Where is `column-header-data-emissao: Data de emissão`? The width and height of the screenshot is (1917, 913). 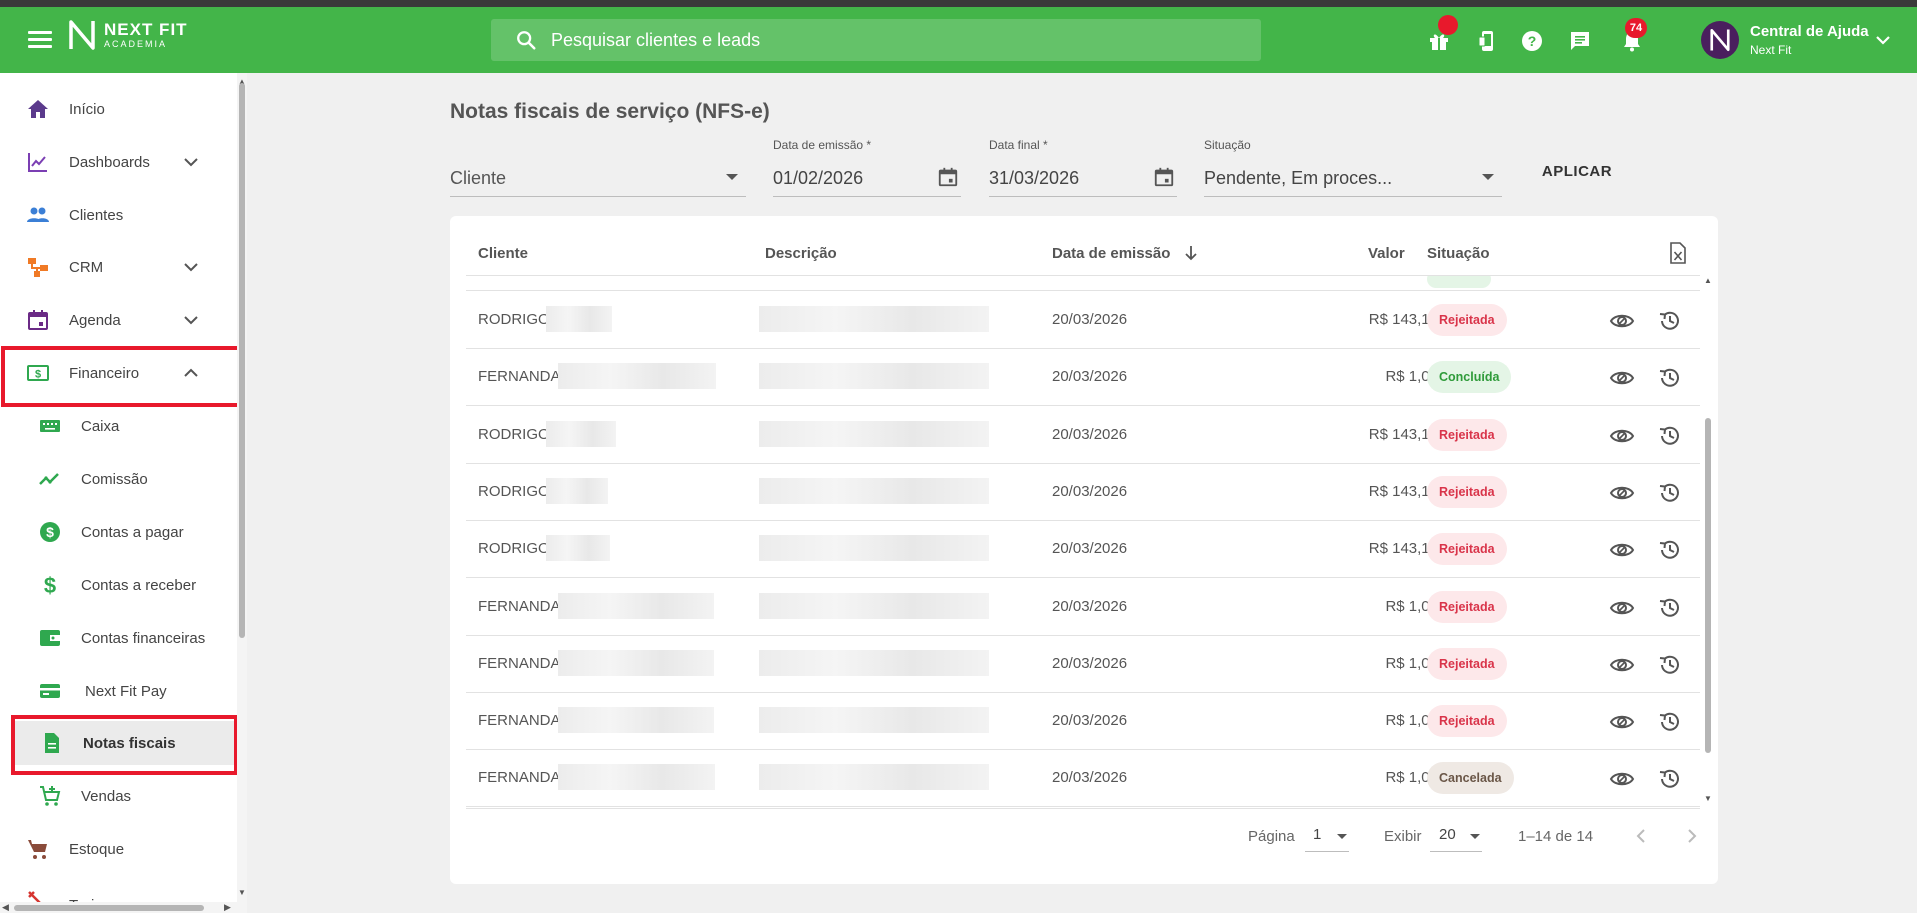 column-header-data-emissao: Data de emissão is located at coordinates (1111, 253).